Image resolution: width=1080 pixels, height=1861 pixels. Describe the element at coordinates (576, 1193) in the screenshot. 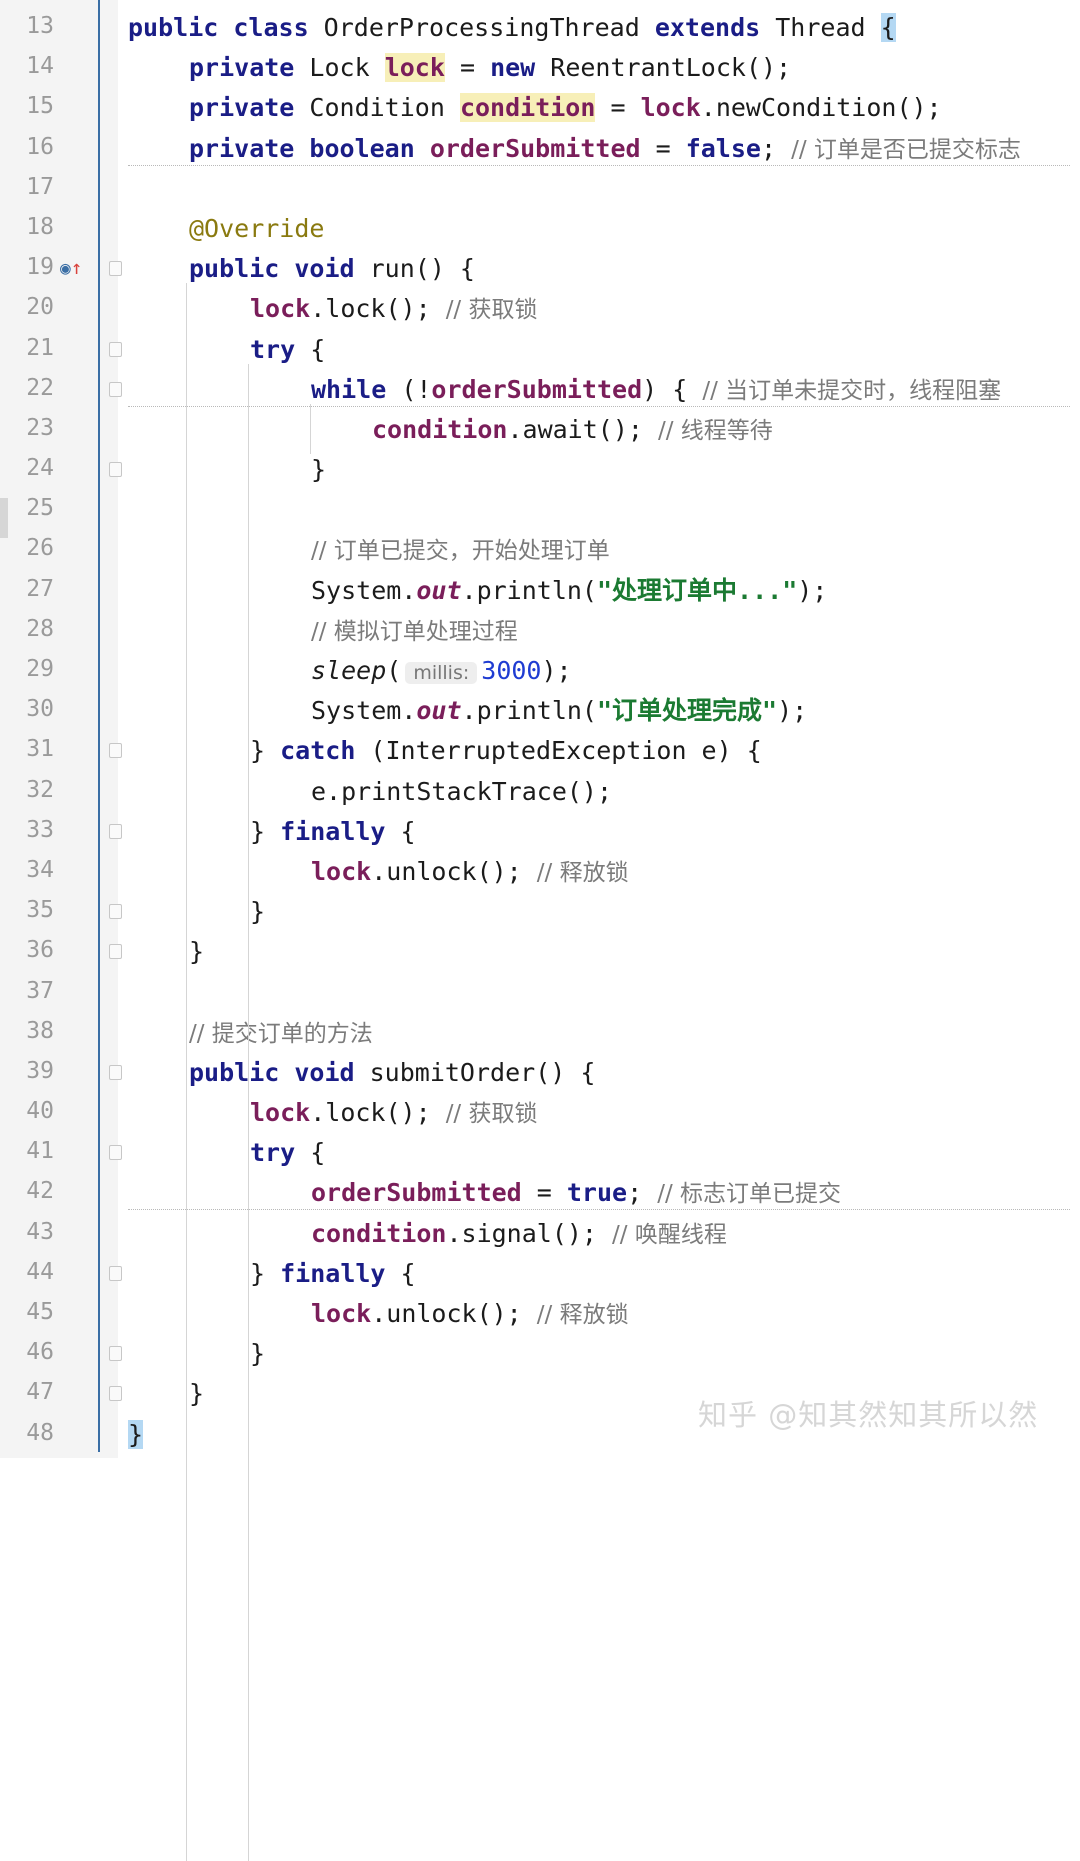

I see `code-line: orderSubmitted = true; // 标志订单已提交` at that location.